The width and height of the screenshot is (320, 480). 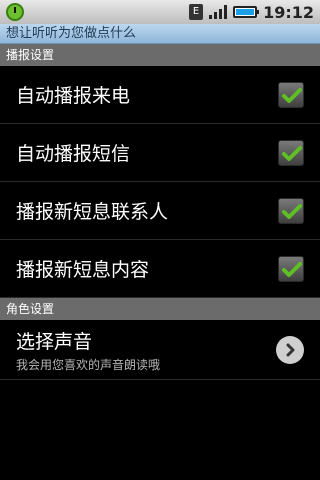 I want to click on setting-row-contact: 播报新短息联系人, so click(x=160, y=211).